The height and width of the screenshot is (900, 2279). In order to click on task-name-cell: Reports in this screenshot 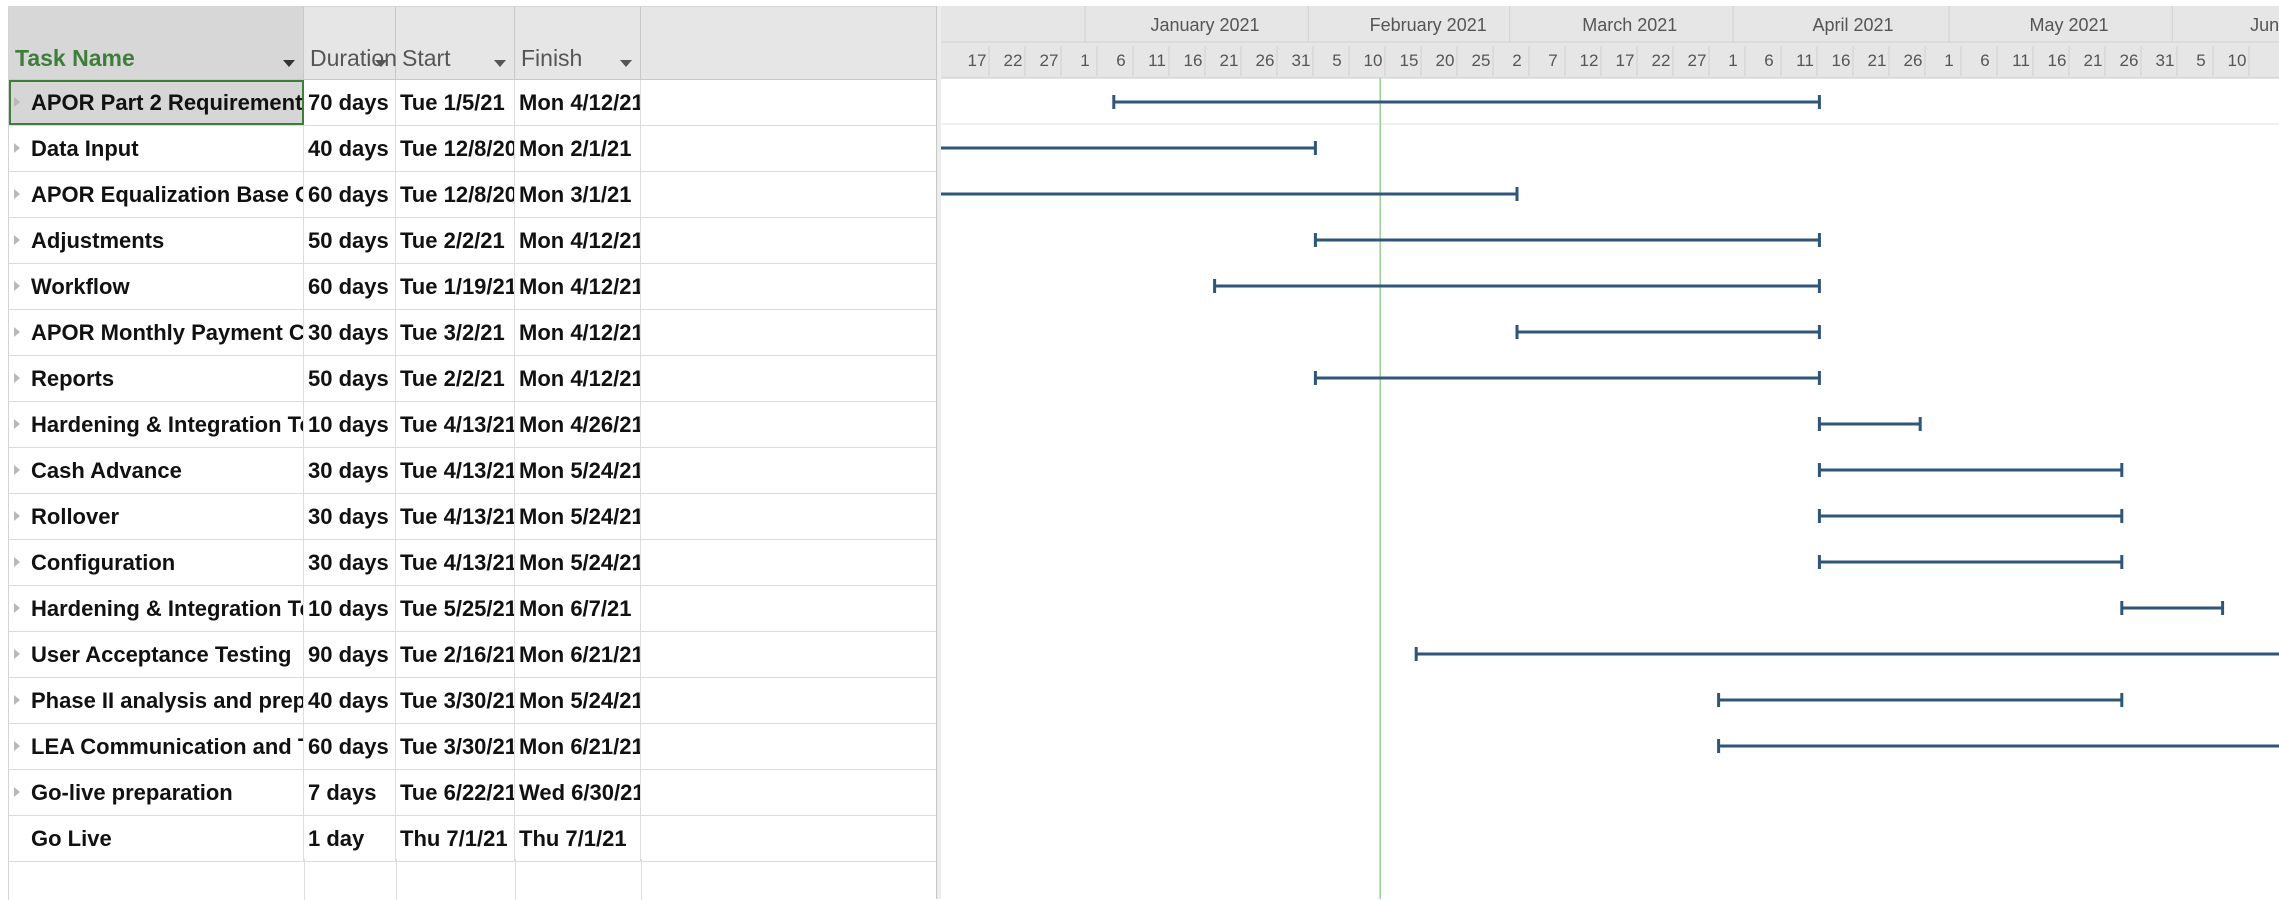, I will do `click(156, 378)`.